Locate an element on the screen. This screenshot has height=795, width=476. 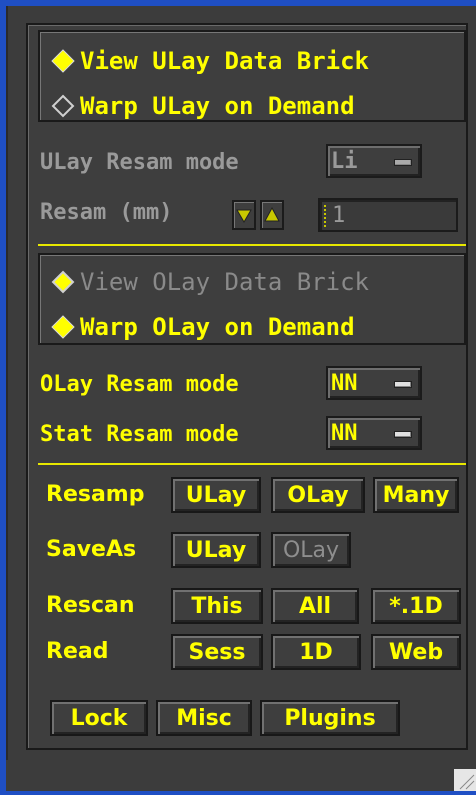
warp-olay-on-demand-option: Warp OLay on Demand is located at coordinates (202, 327).